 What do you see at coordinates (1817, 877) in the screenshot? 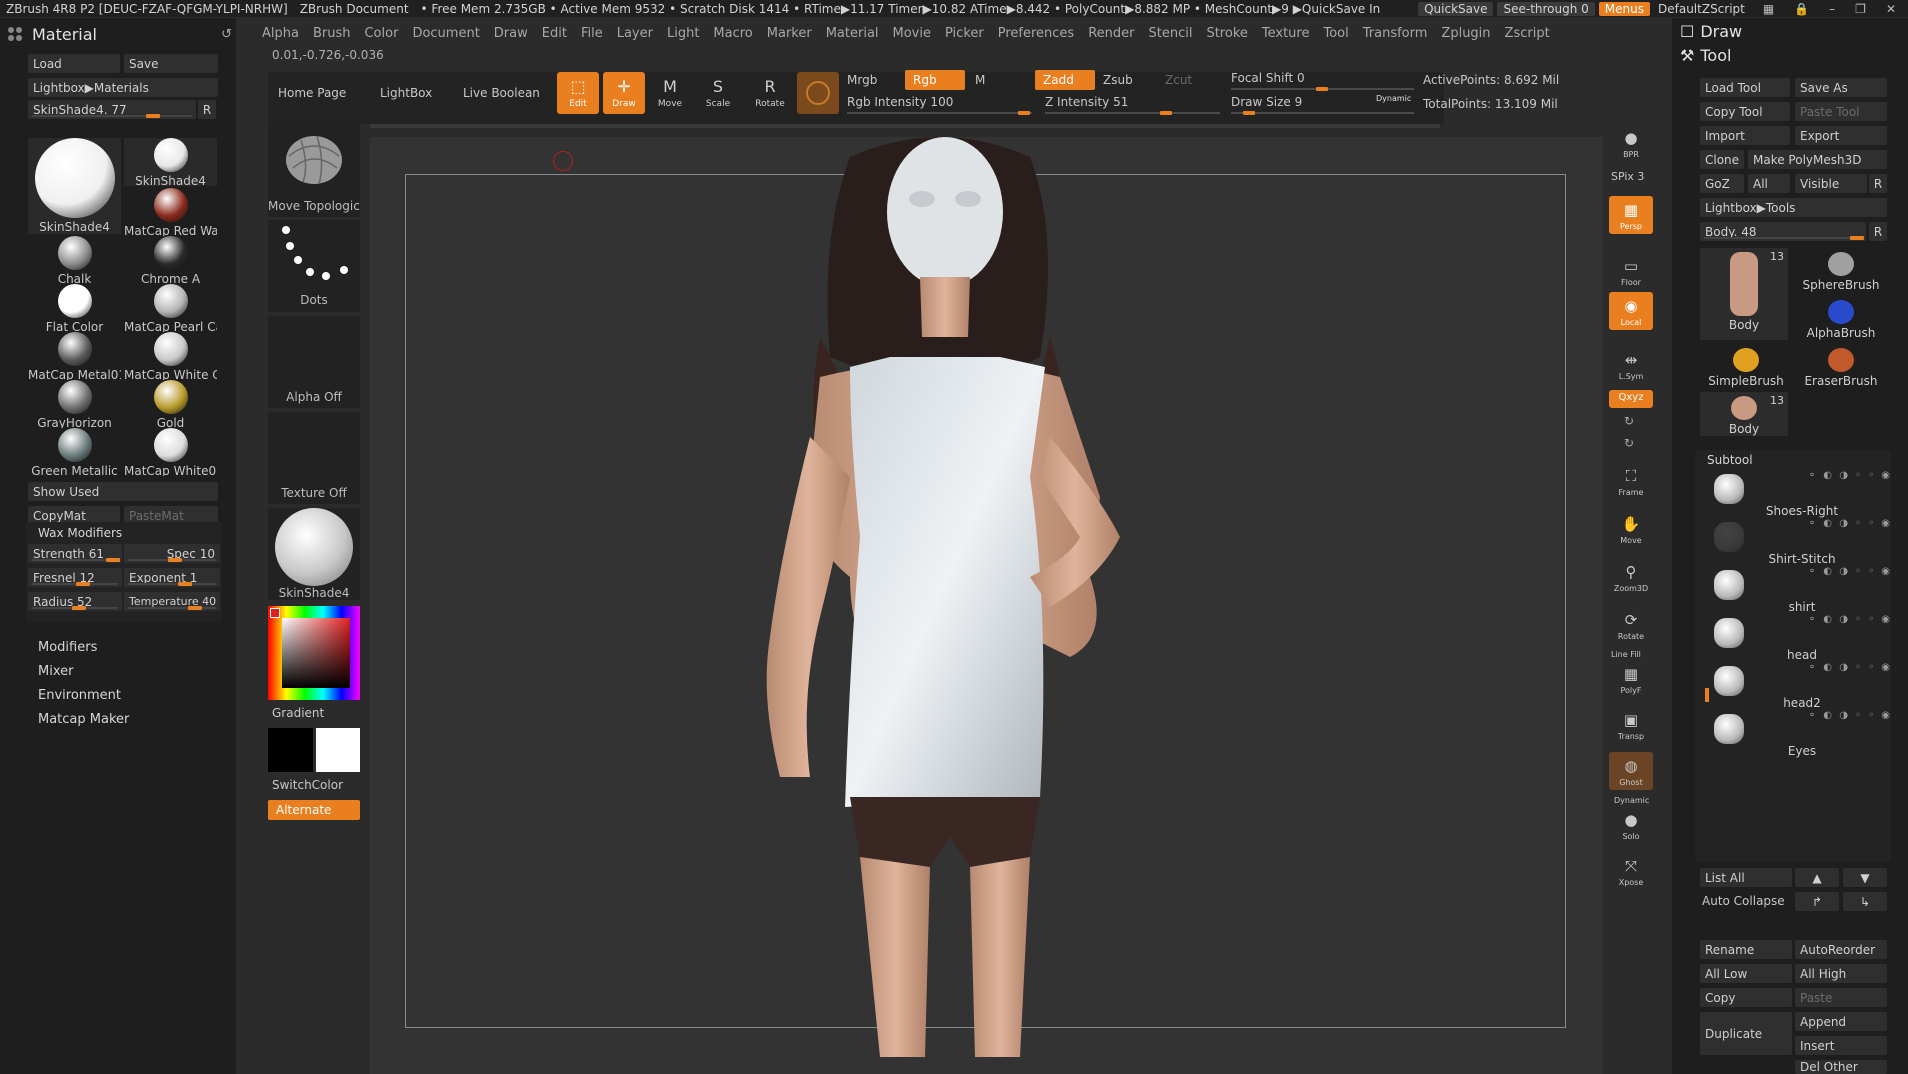
I see `move-up-button: ▲` at bounding box center [1817, 877].